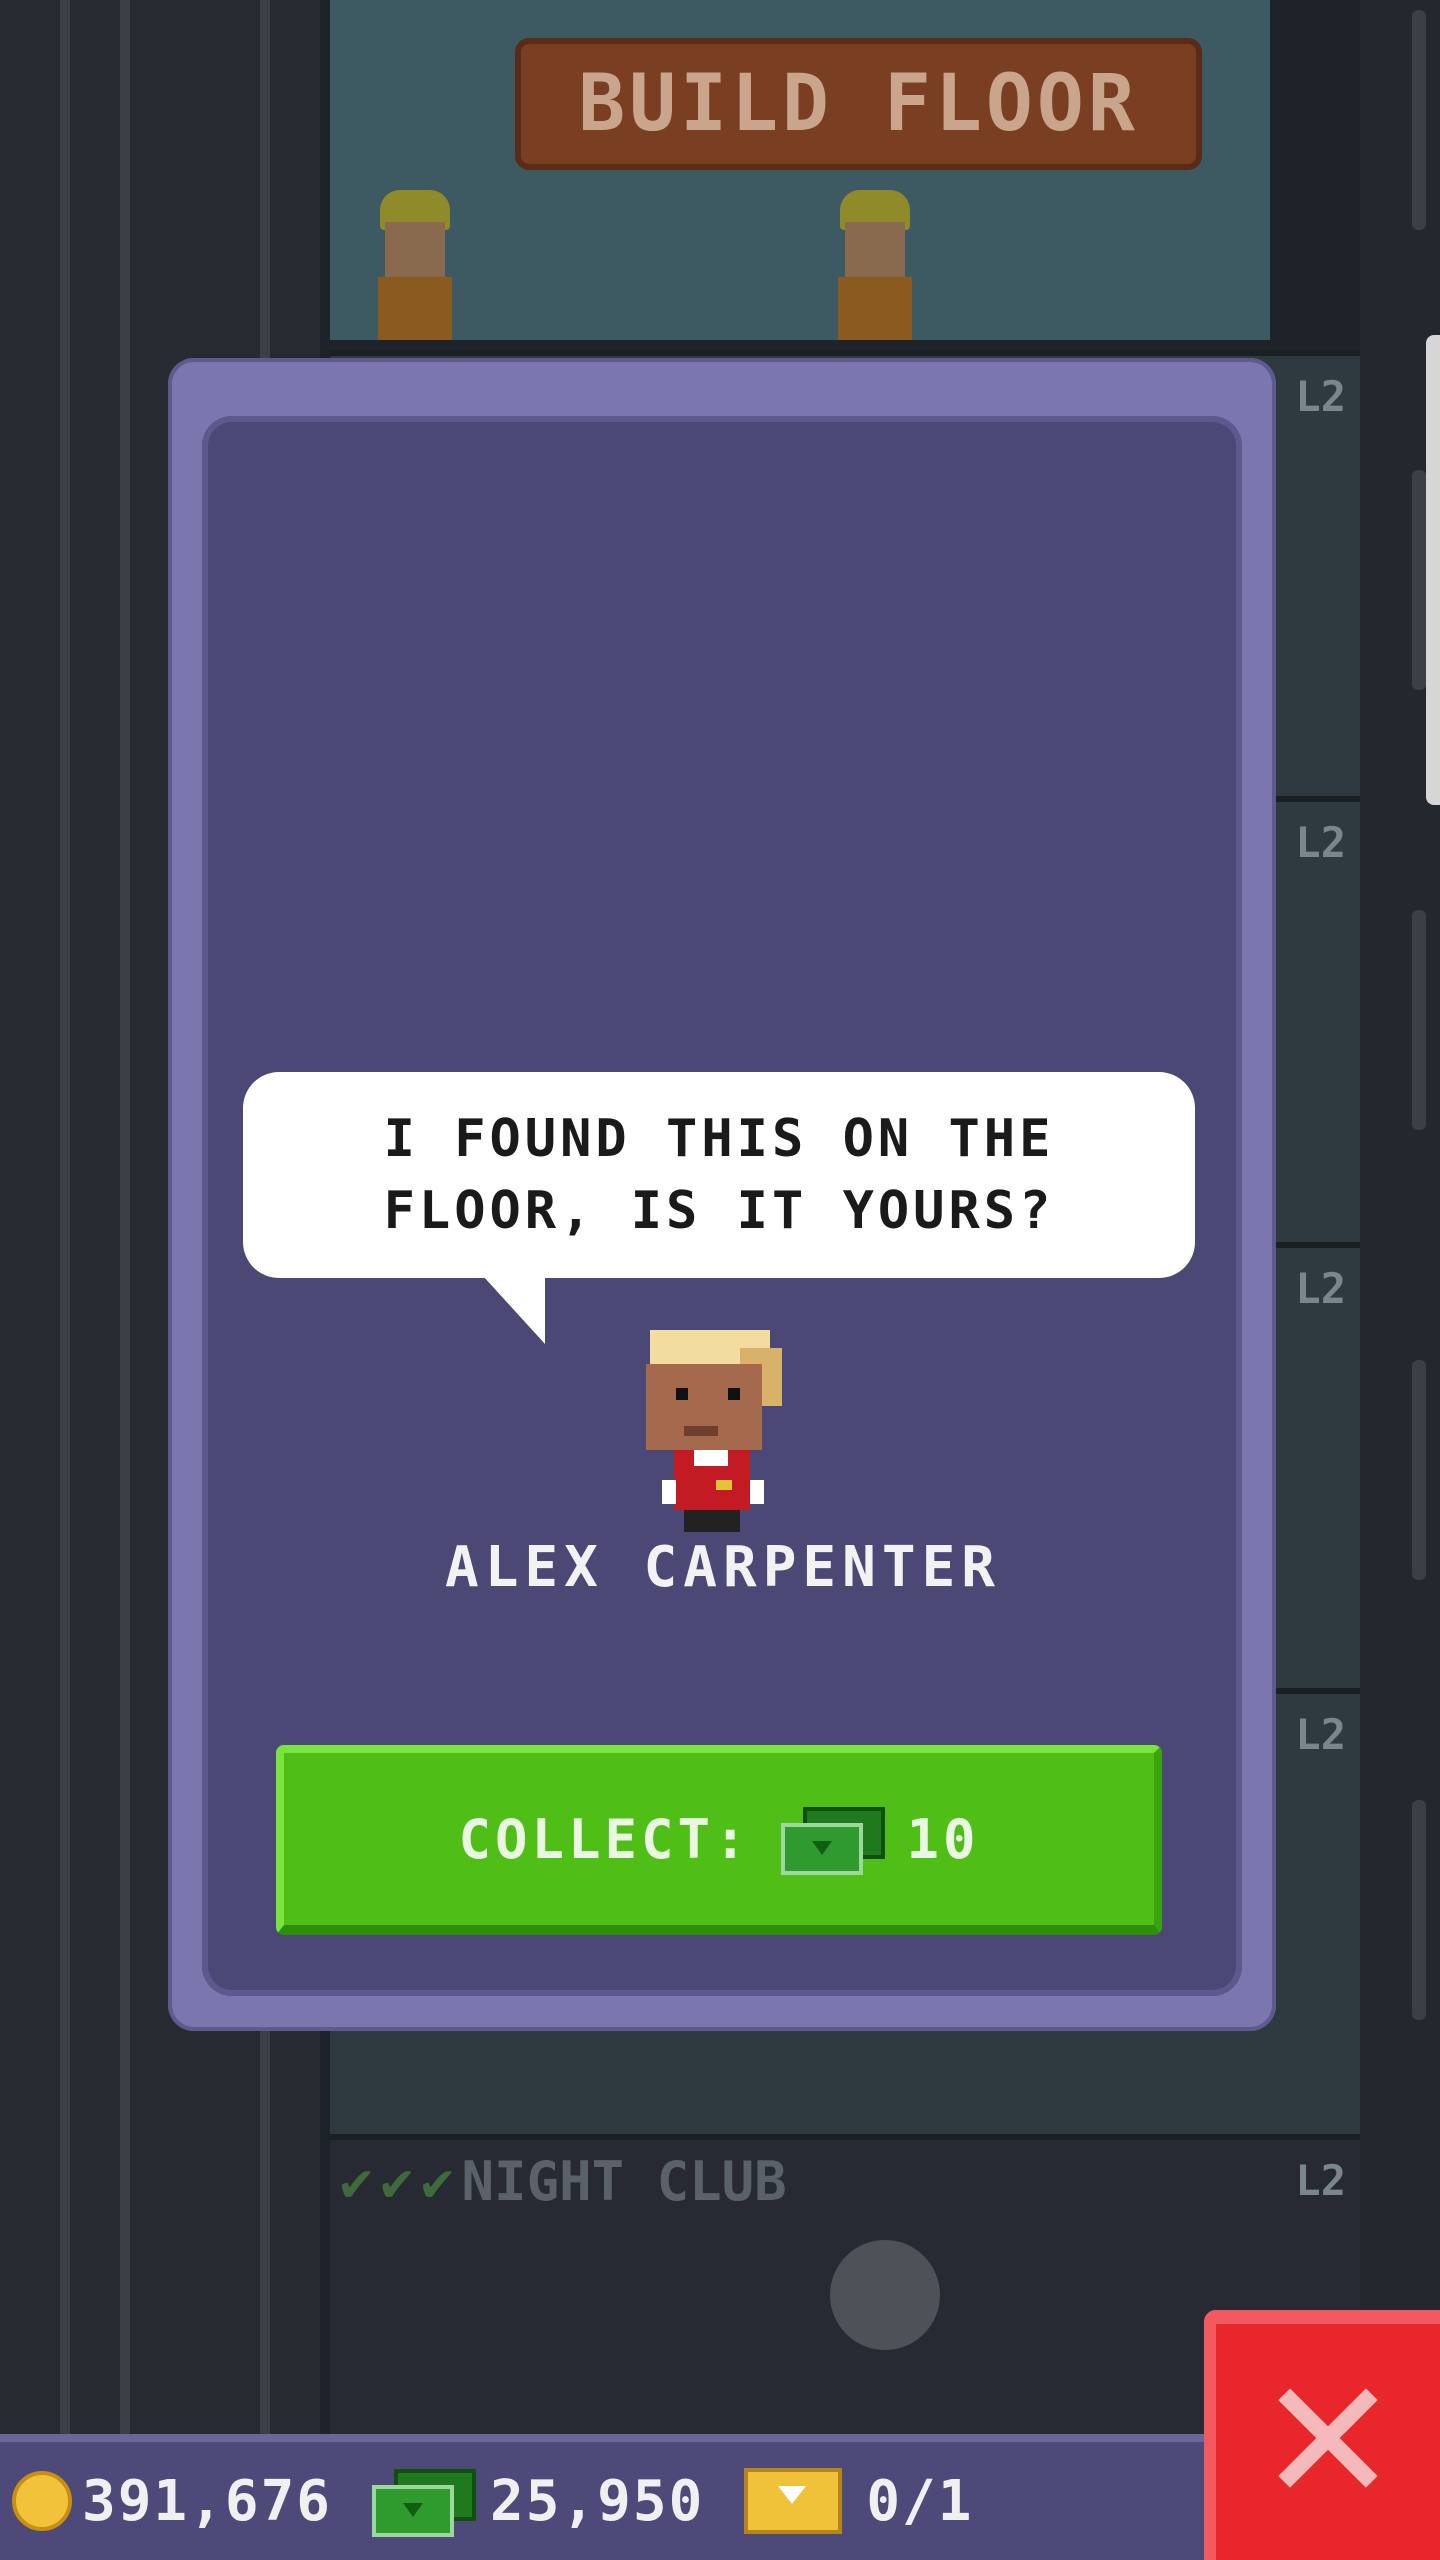  Describe the element at coordinates (514, 1310) in the screenshot. I see `speech-bubble-tail` at that location.